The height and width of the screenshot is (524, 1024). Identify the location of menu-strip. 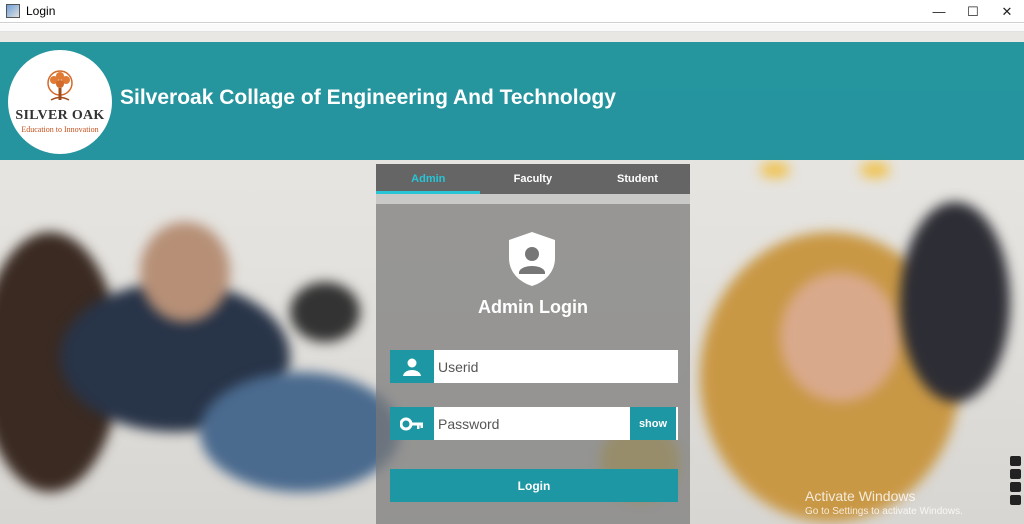
(512, 28).